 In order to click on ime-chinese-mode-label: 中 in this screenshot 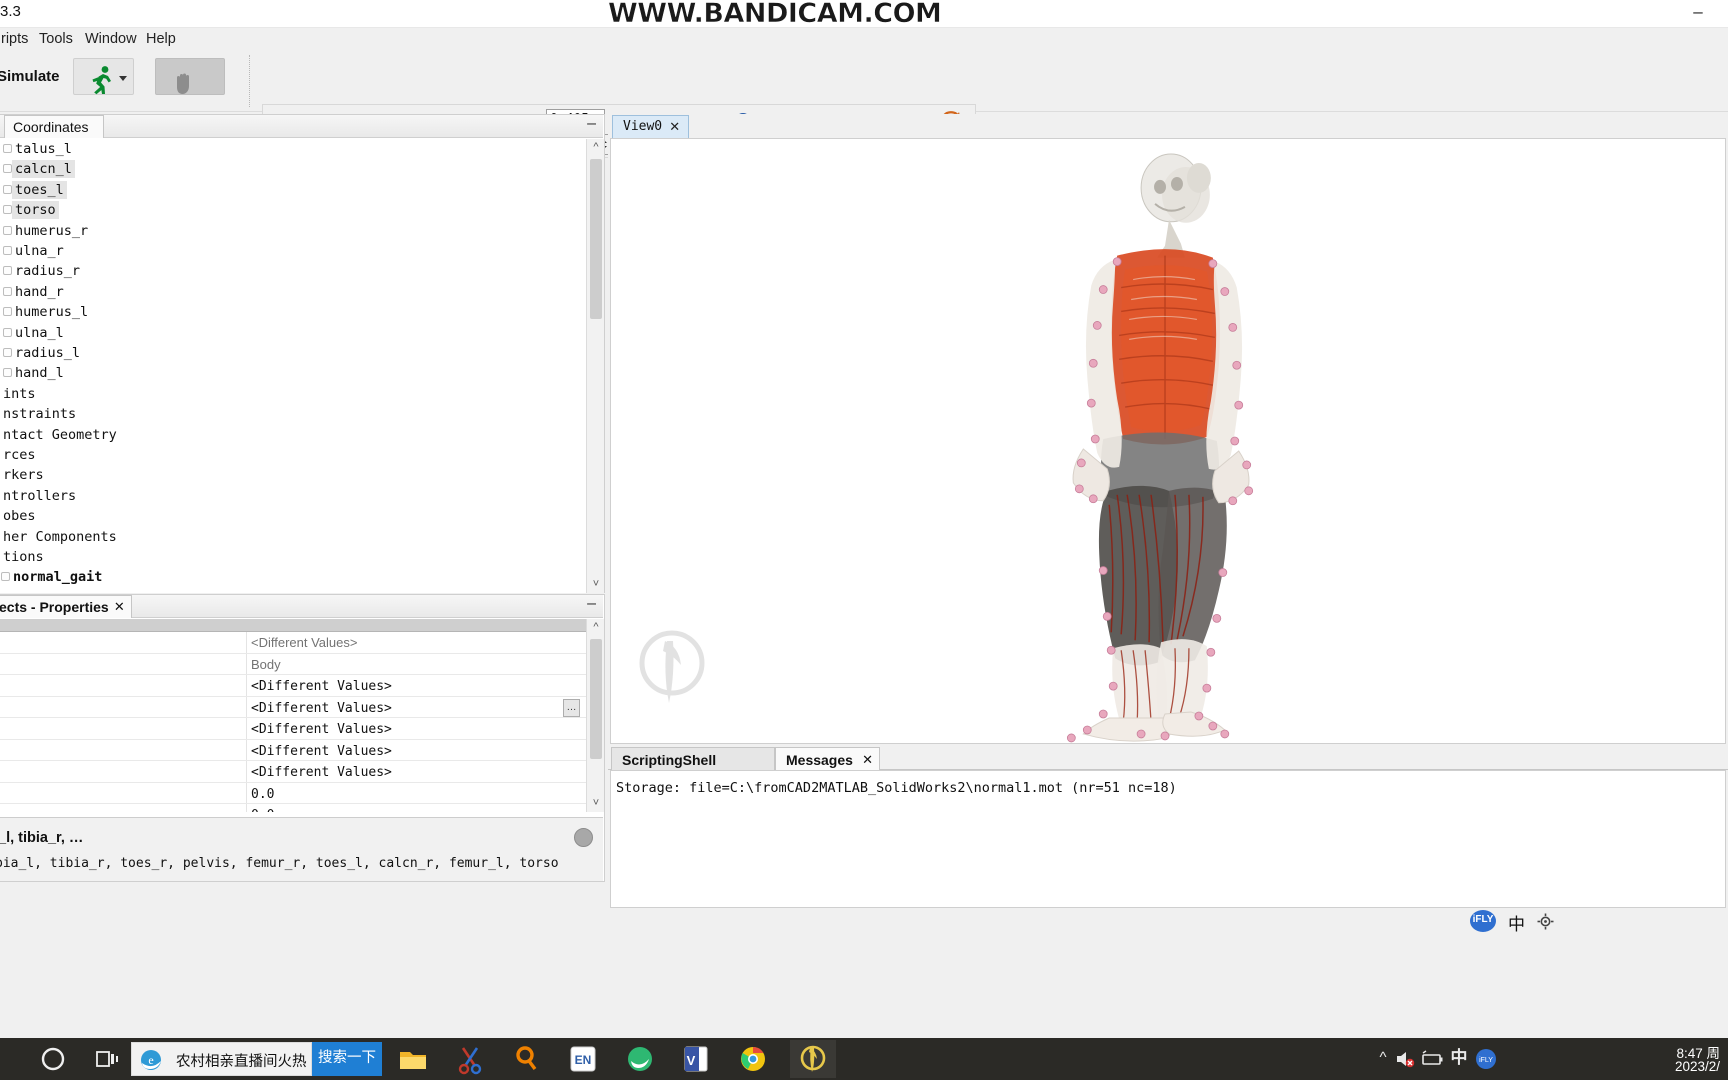, I will do `click(1516, 922)`.